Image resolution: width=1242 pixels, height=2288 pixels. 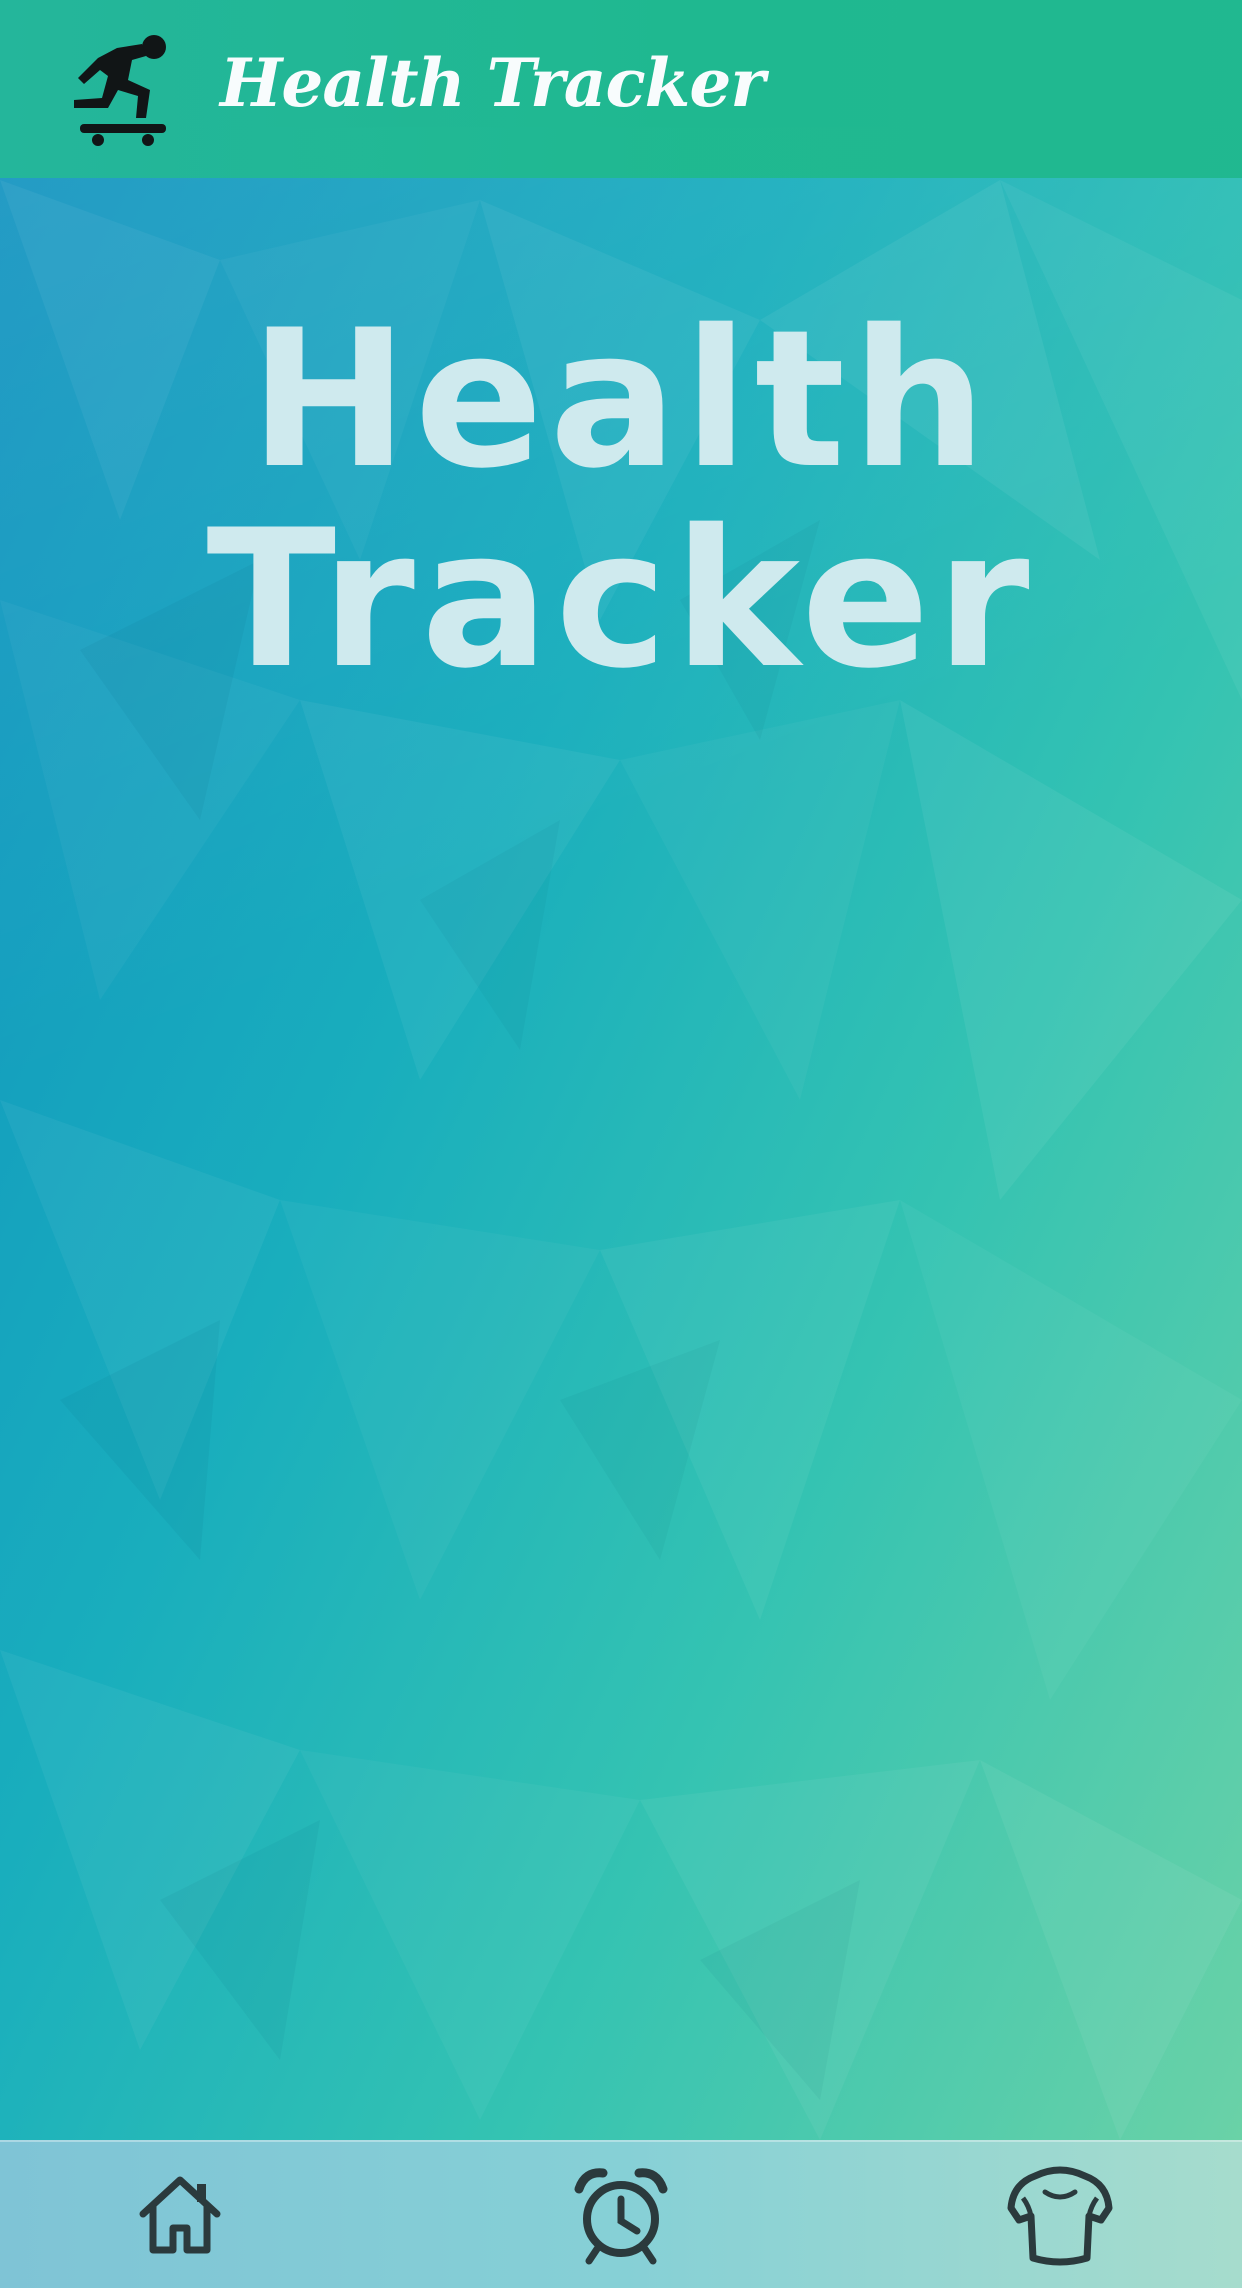 I want to click on alarm-clock-icon, so click(x=621, y=2216).